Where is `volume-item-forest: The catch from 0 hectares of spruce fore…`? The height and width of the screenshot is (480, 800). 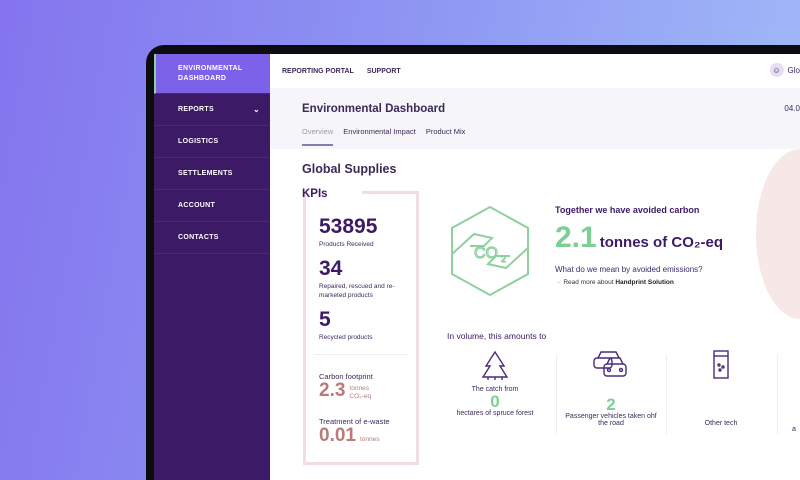
volume-item-forest: The catch from 0 hectares of spruce fore… is located at coordinates (495, 393).